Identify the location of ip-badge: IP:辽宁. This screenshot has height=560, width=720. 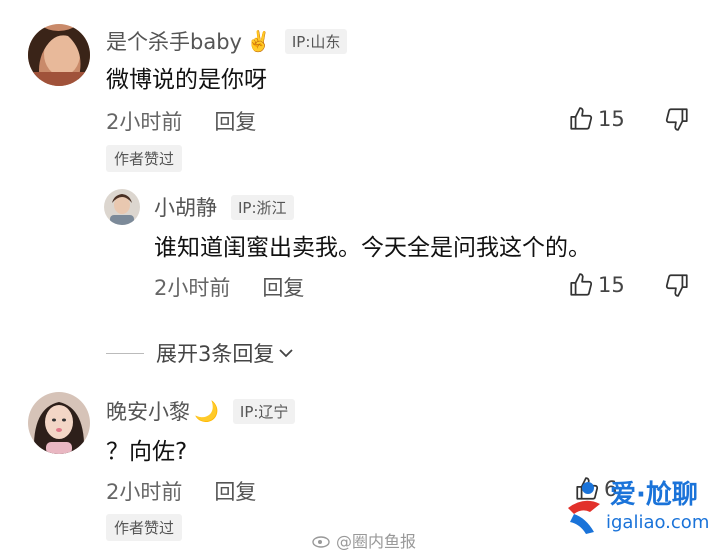
(264, 411).